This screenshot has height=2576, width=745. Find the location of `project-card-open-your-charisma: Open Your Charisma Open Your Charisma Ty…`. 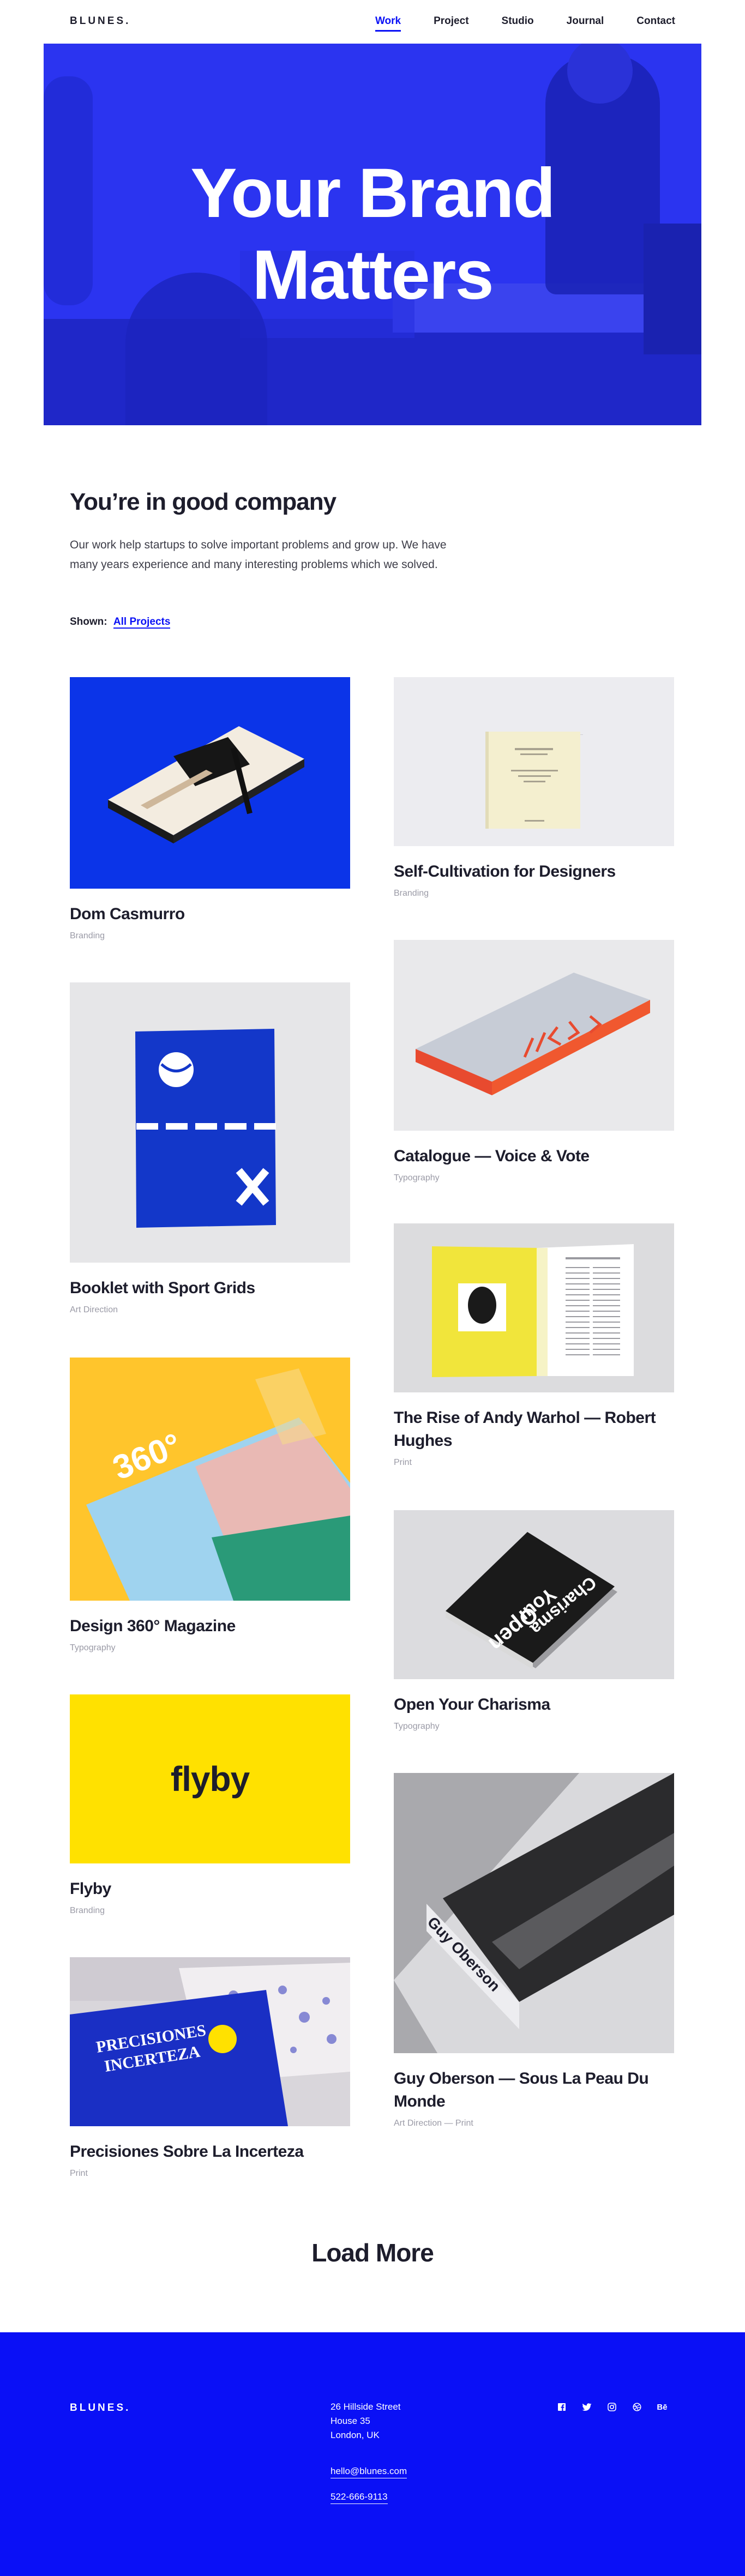

project-card-open-your-charisma: Open Your Charisma Open Your Charisma Ty… is located at coordinates (534, 1621).